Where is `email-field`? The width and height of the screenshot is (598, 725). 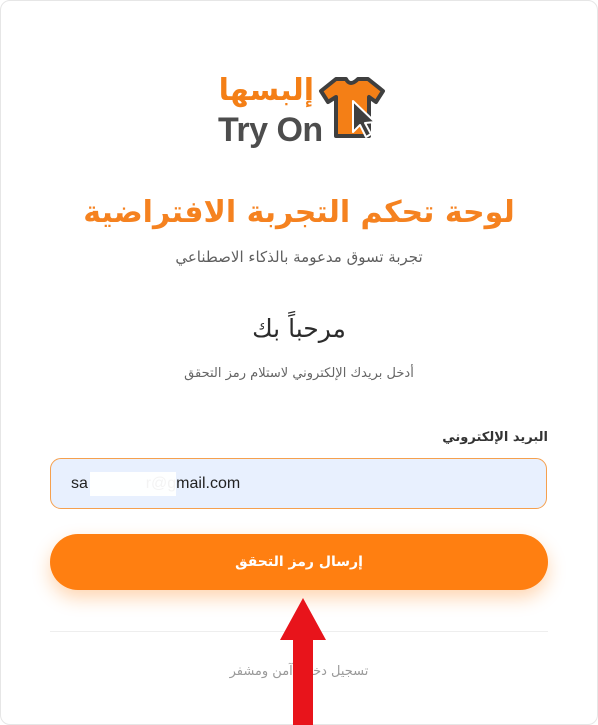
email-field is located at coordinates (298, 483).